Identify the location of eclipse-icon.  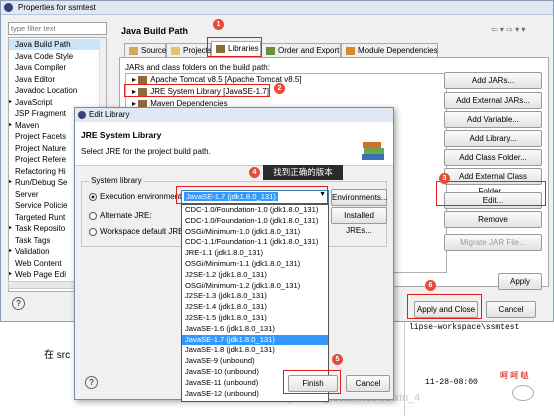
(8, 7).